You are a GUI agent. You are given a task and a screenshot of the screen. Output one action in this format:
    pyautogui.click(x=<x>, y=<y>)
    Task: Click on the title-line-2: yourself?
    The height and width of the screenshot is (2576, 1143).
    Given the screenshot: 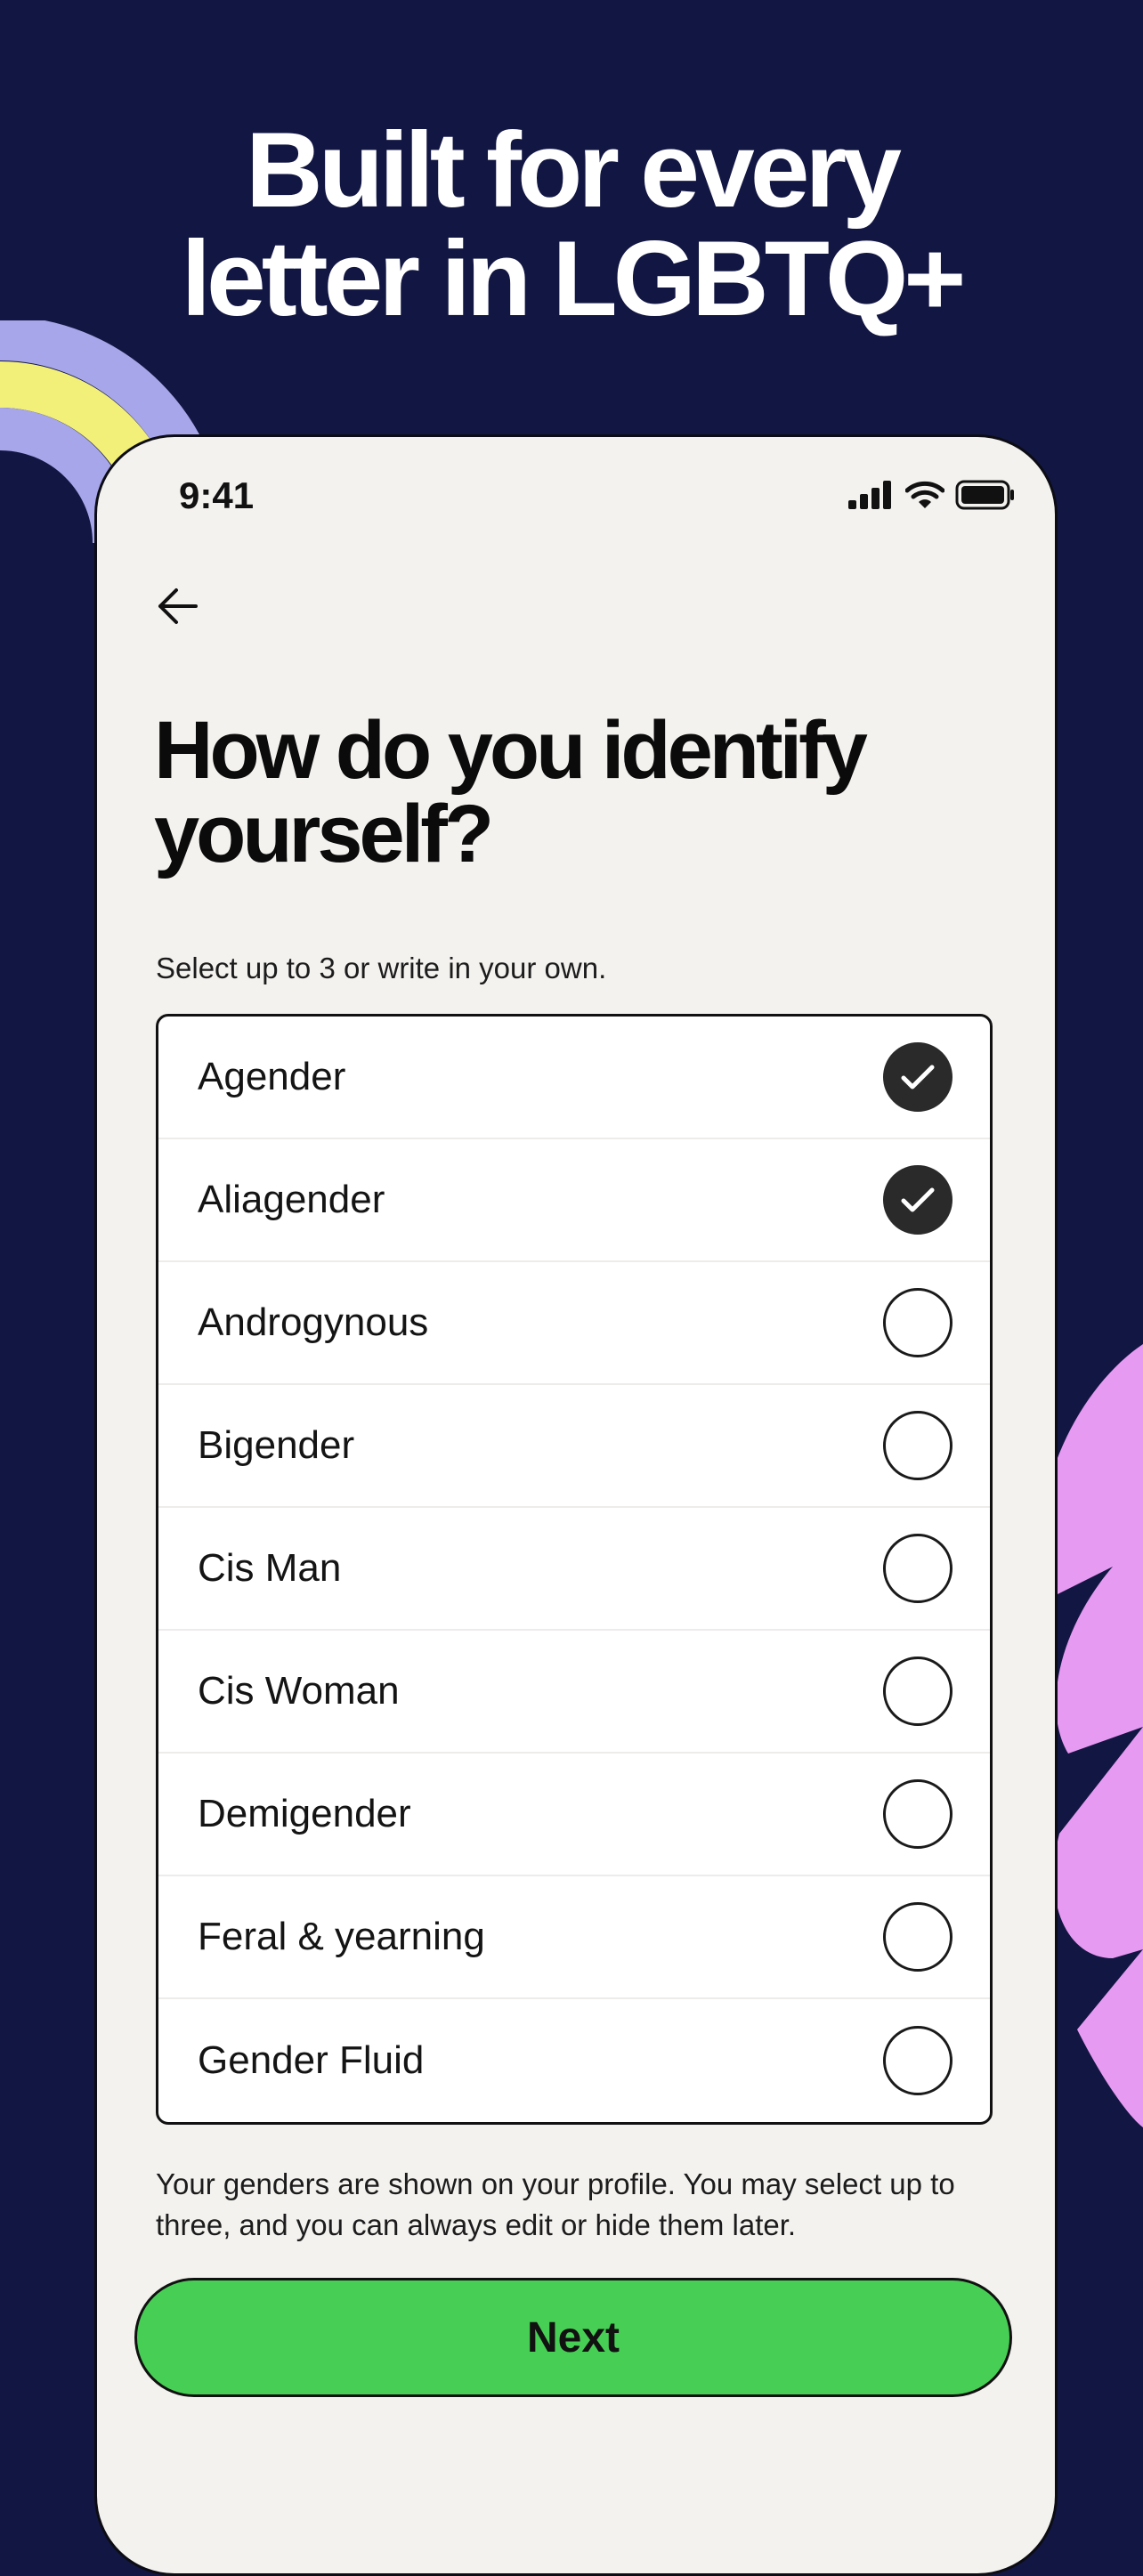 What is the action you would take?
    pyautogui.click(x=324, y=834)
    